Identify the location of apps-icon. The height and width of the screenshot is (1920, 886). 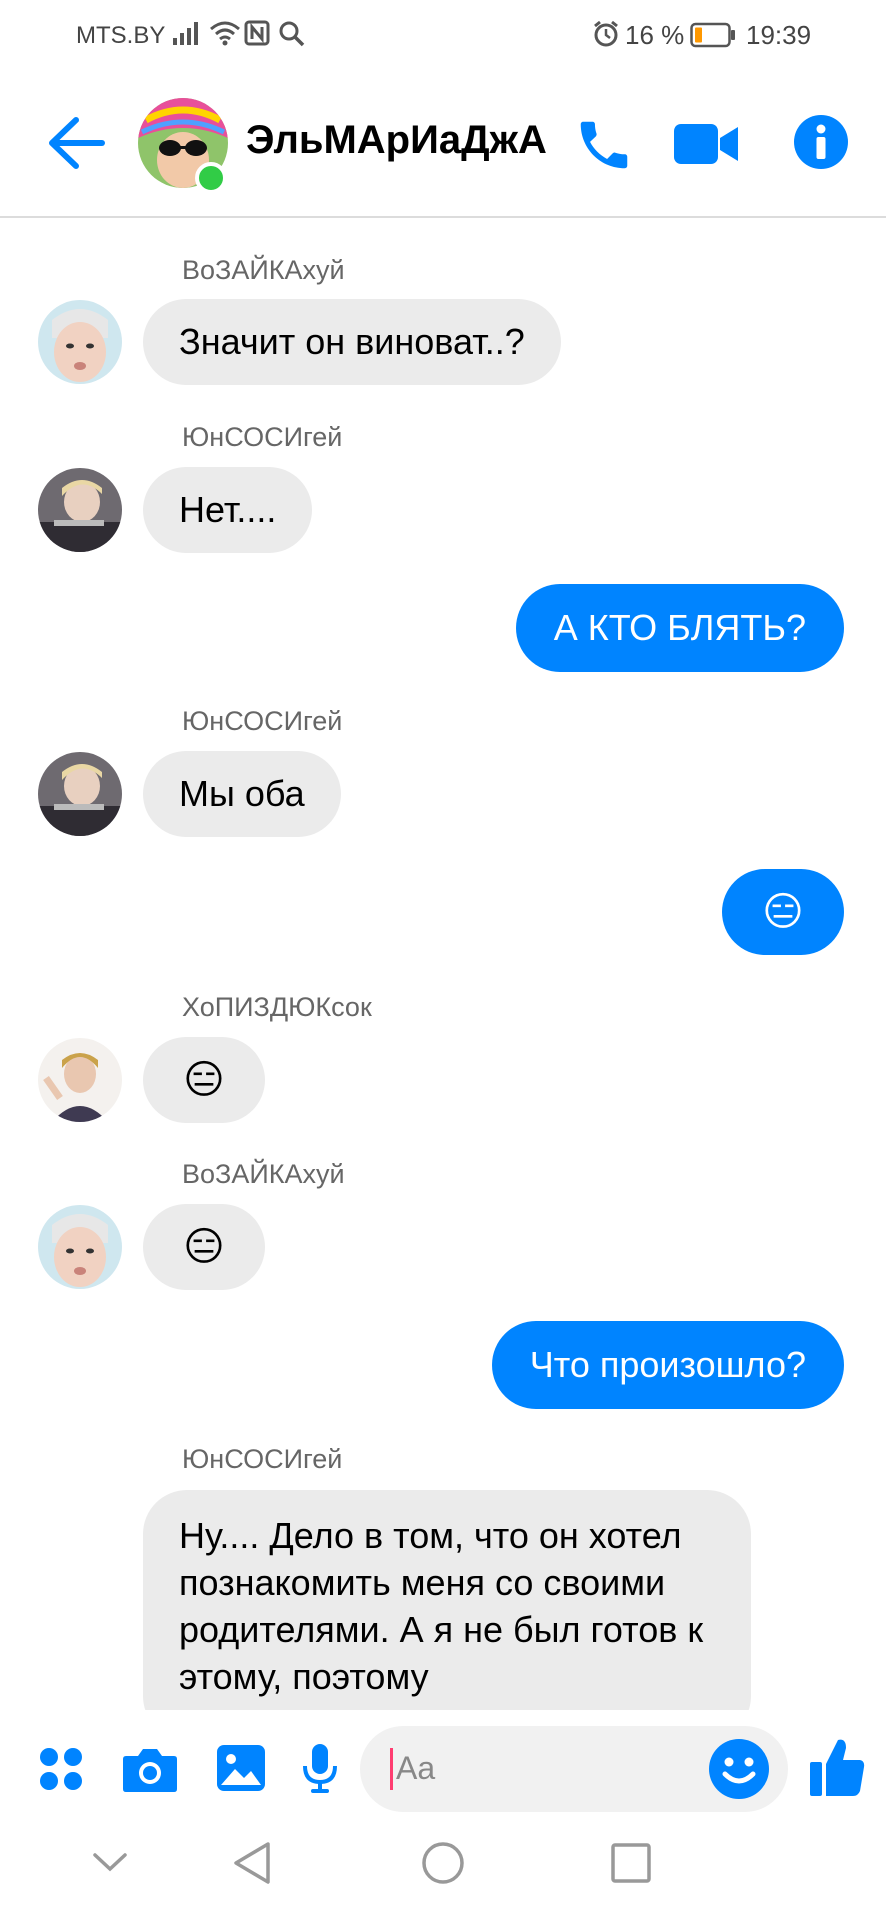
(61, 1771).